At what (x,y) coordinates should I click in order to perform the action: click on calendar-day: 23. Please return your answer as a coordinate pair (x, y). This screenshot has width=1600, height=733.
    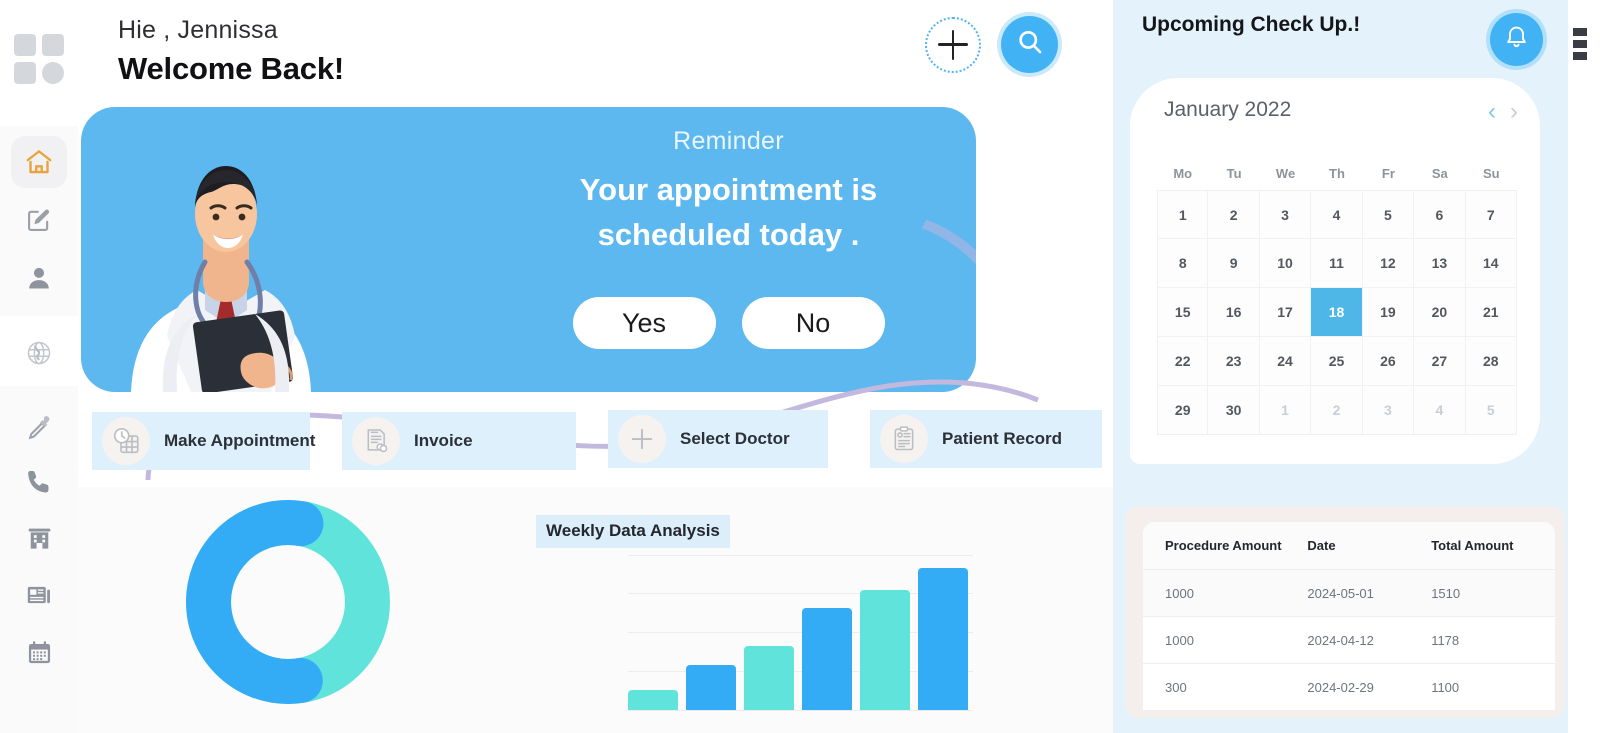
    Looking at the image, I should click on (1234, 361).